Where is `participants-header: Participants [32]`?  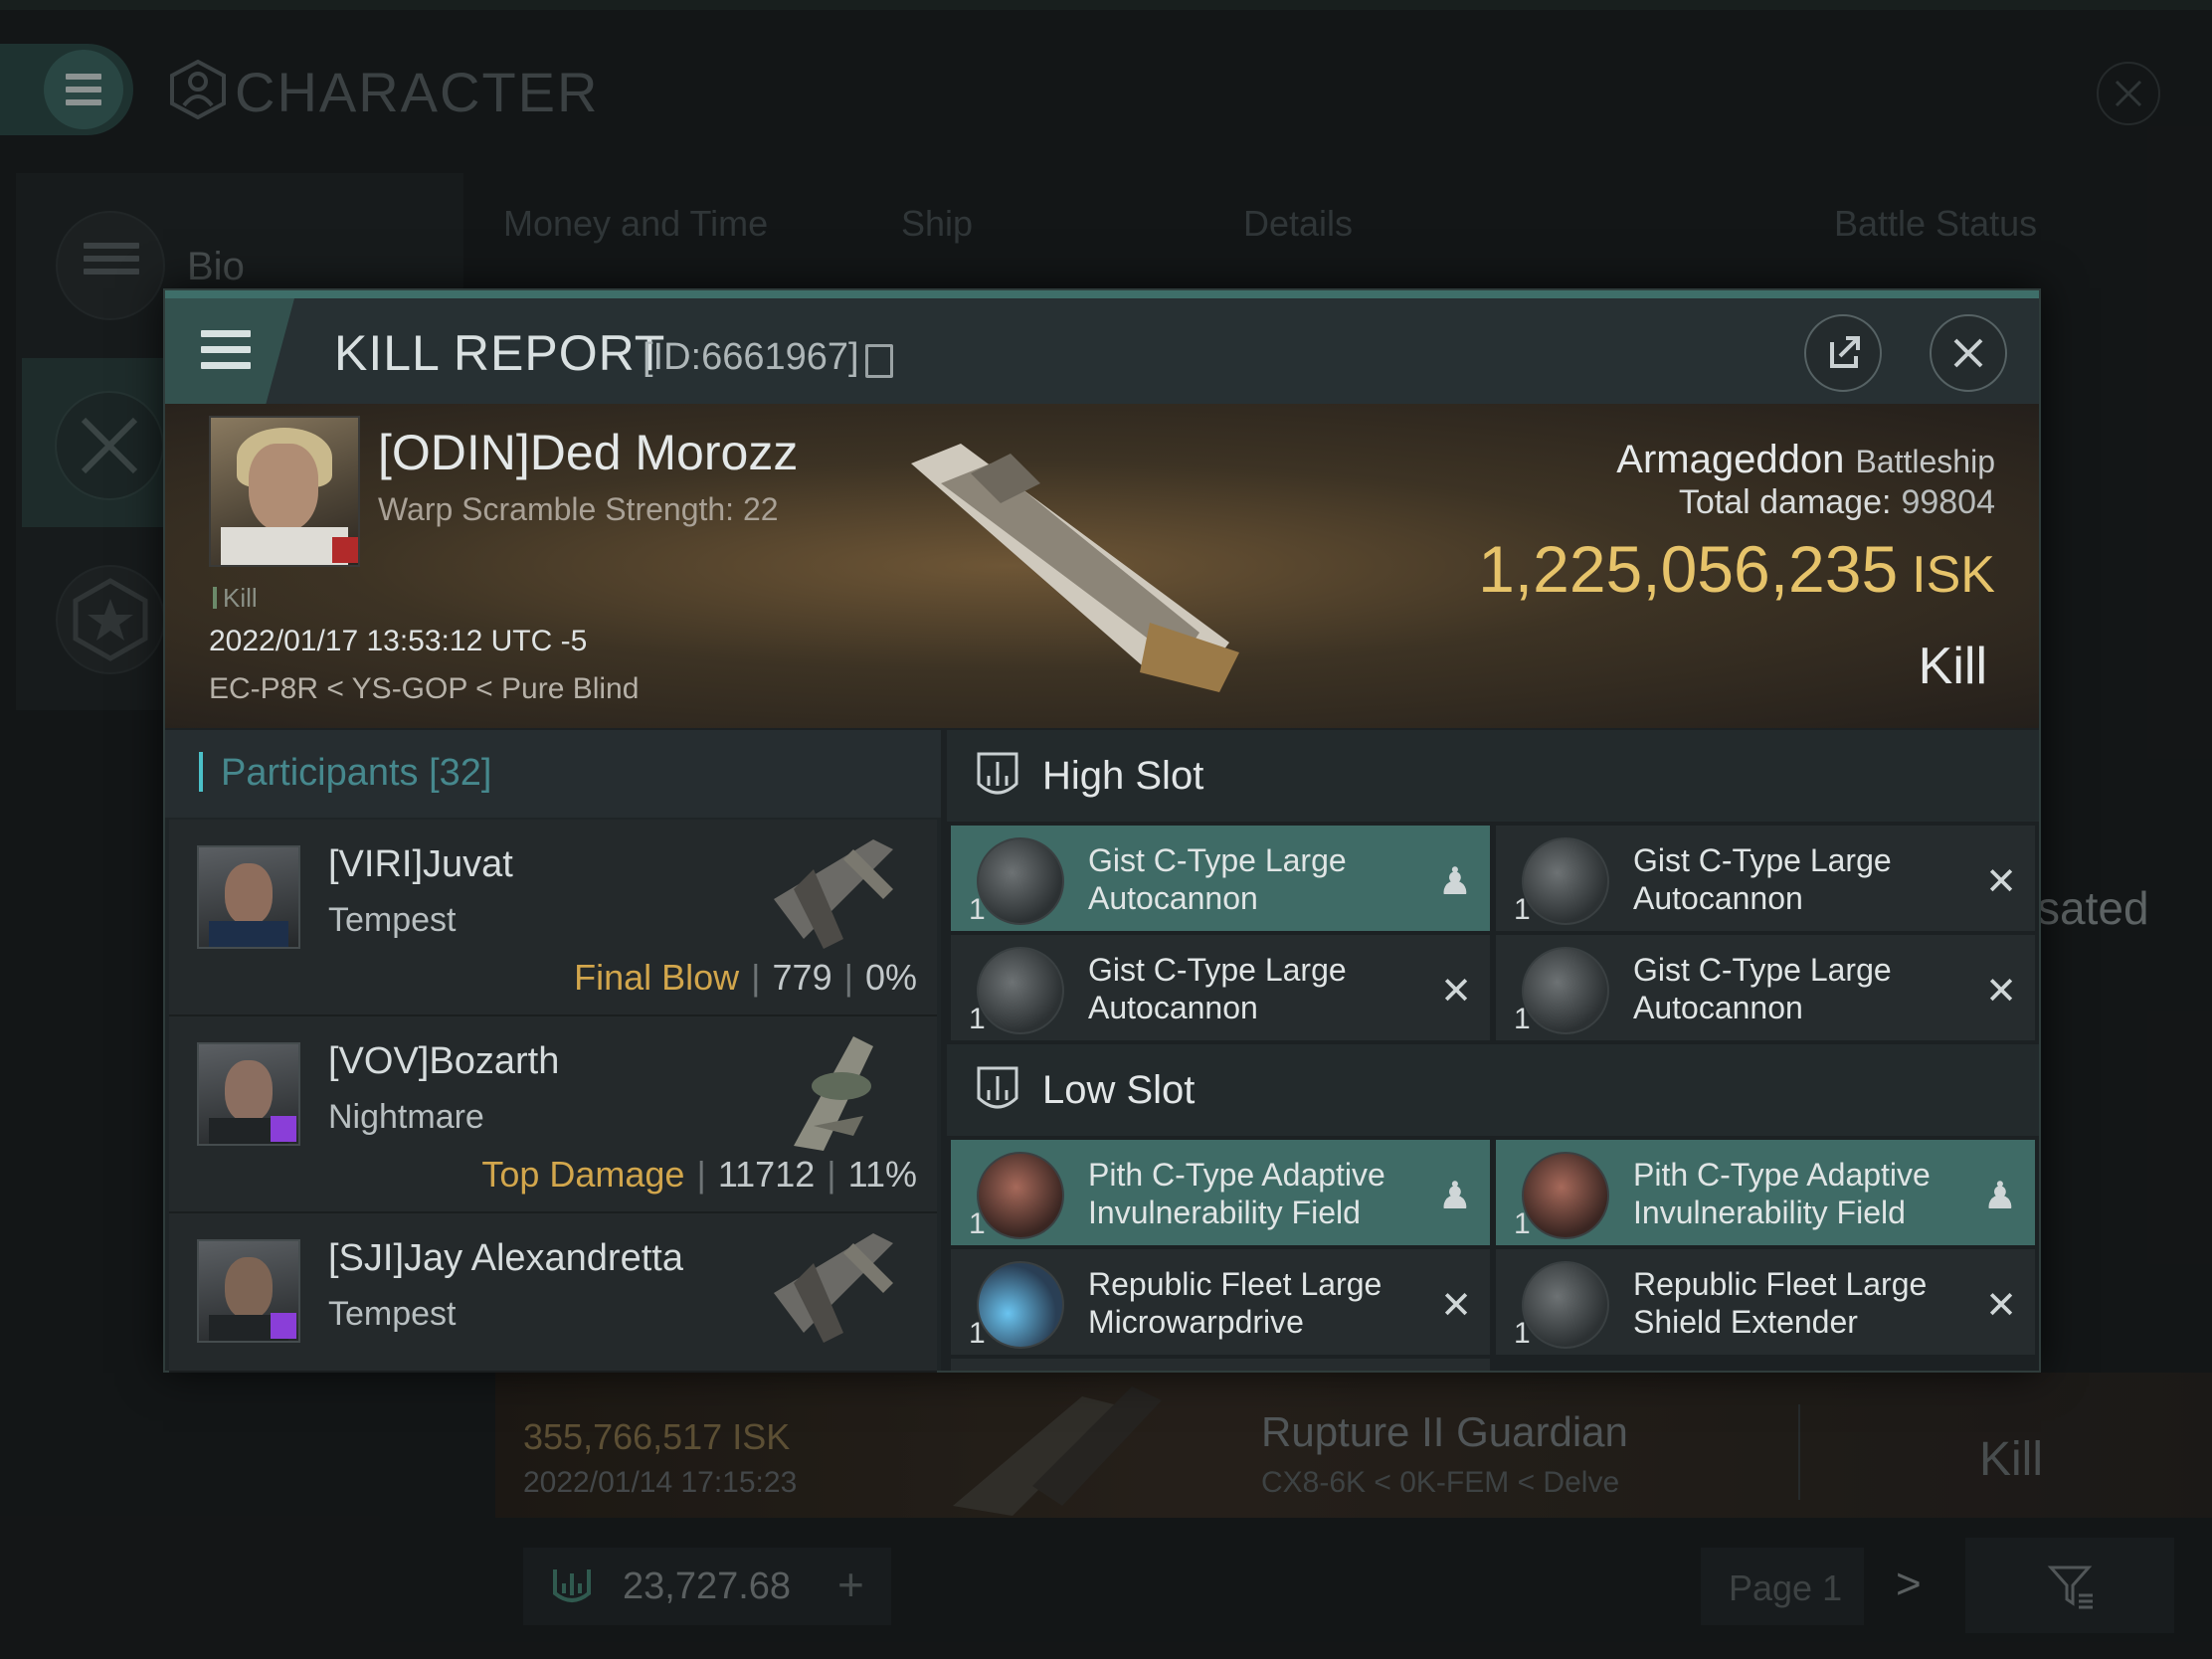
participants-header: Participants [32] is located at coordinates (553, 774).